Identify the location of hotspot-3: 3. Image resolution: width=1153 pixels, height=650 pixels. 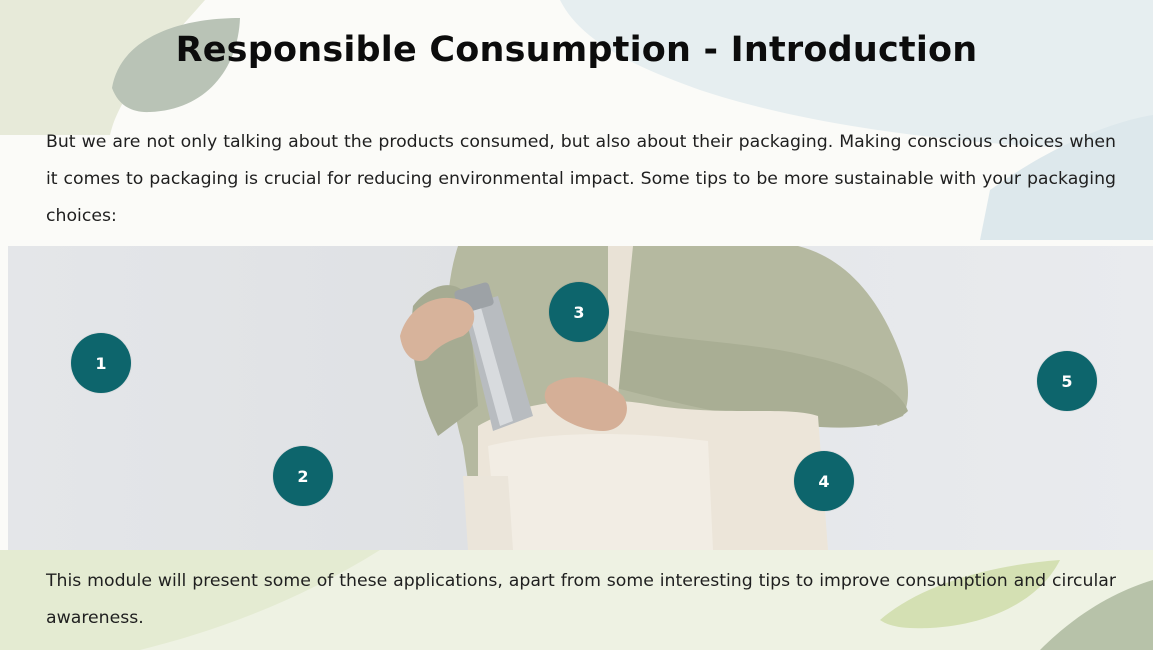
(579, 312).